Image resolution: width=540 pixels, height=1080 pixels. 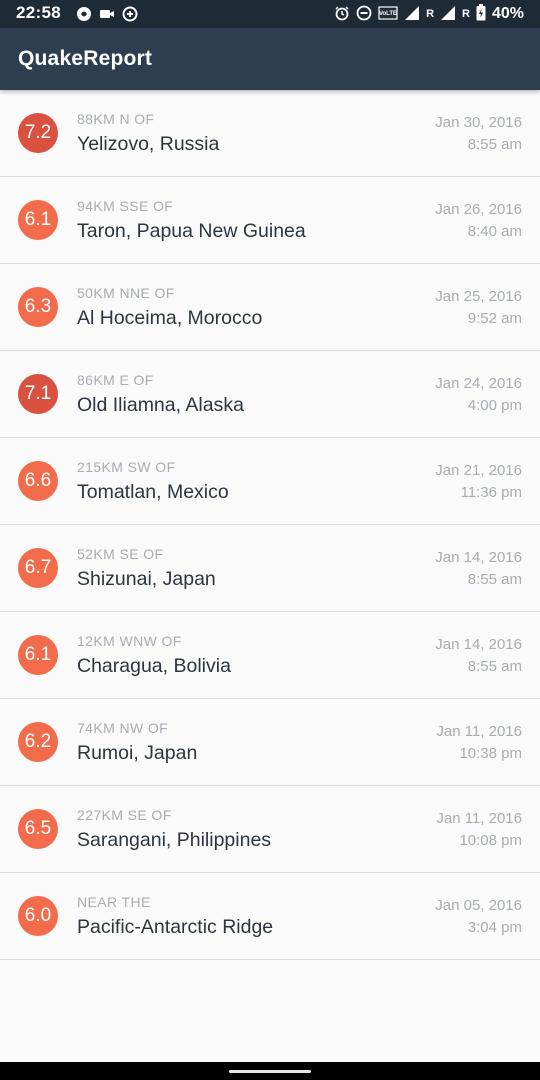 I want to click on battery-percent: 40%, so click(x=507, y=13).